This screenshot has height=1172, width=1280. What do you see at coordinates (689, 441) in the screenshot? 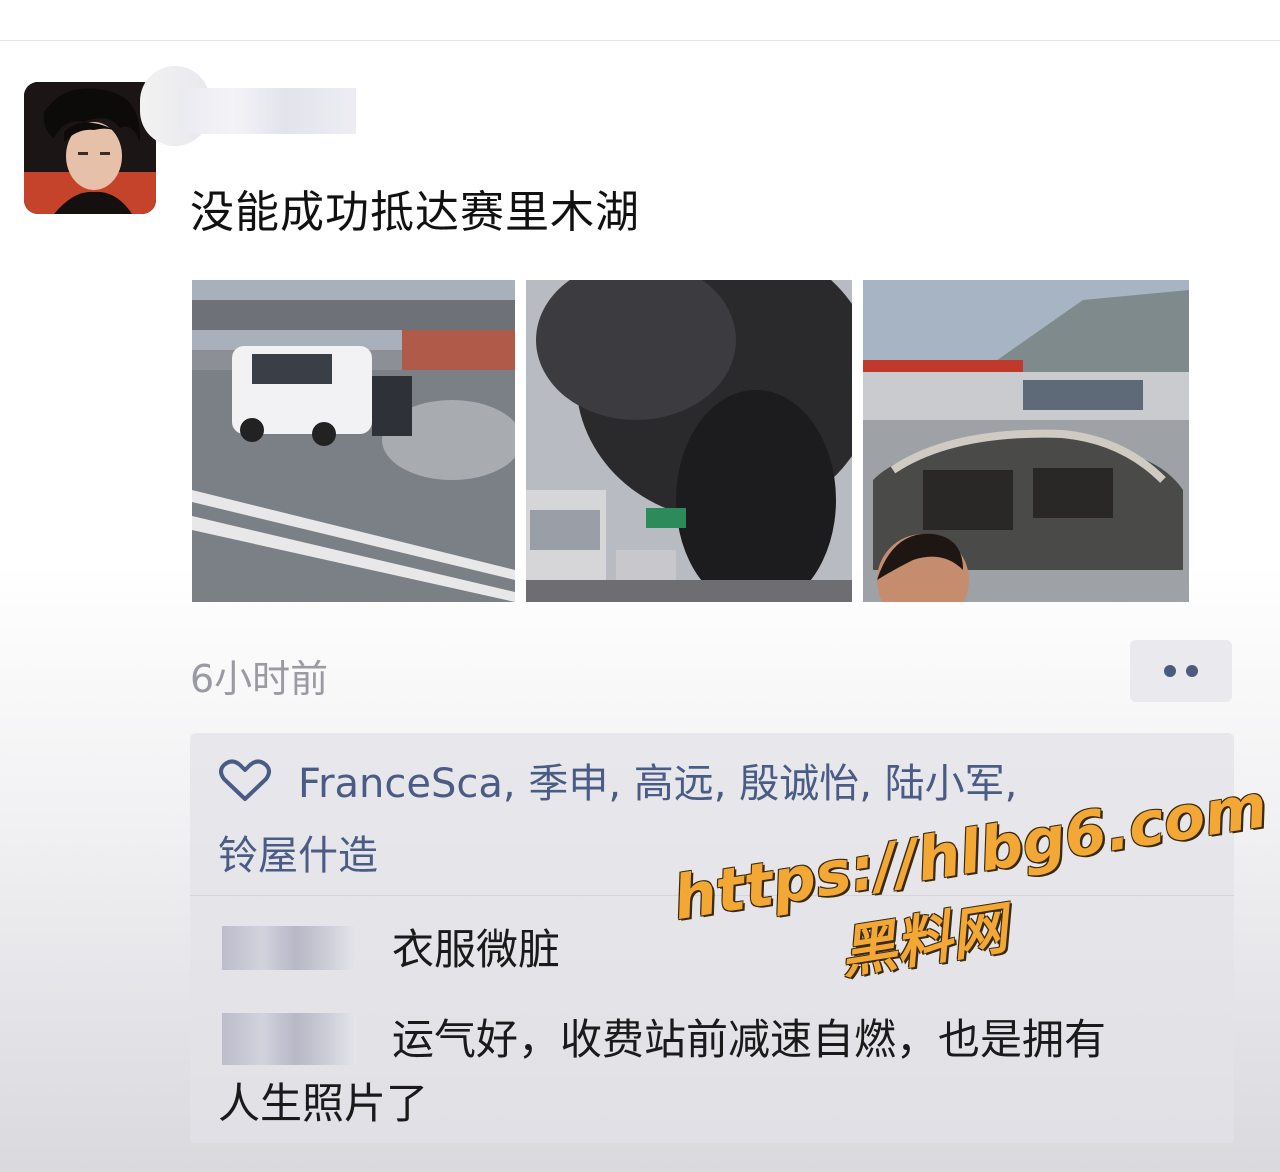
I see `black-smoke-fire-photo` at bounding box center [689, 441].